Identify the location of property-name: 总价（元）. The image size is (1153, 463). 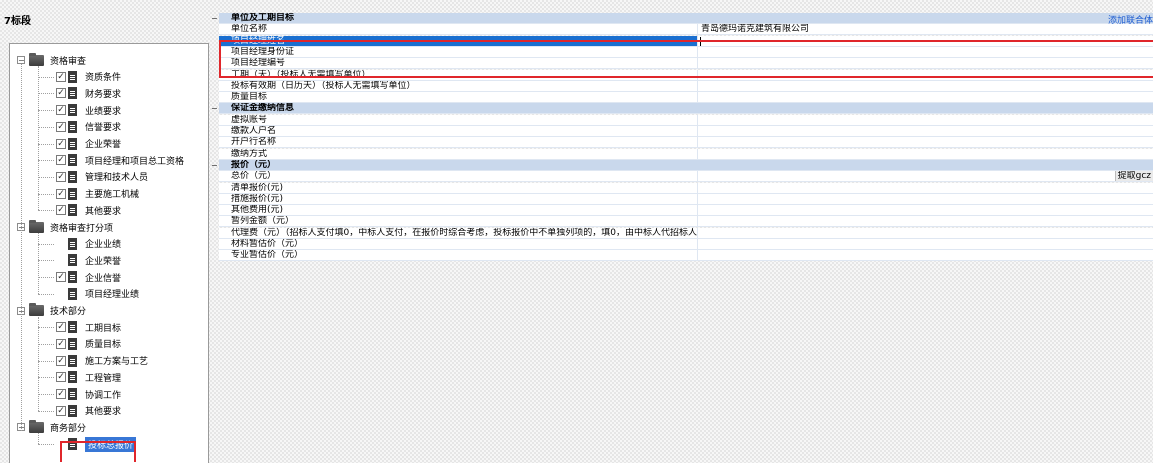
(458, 176).